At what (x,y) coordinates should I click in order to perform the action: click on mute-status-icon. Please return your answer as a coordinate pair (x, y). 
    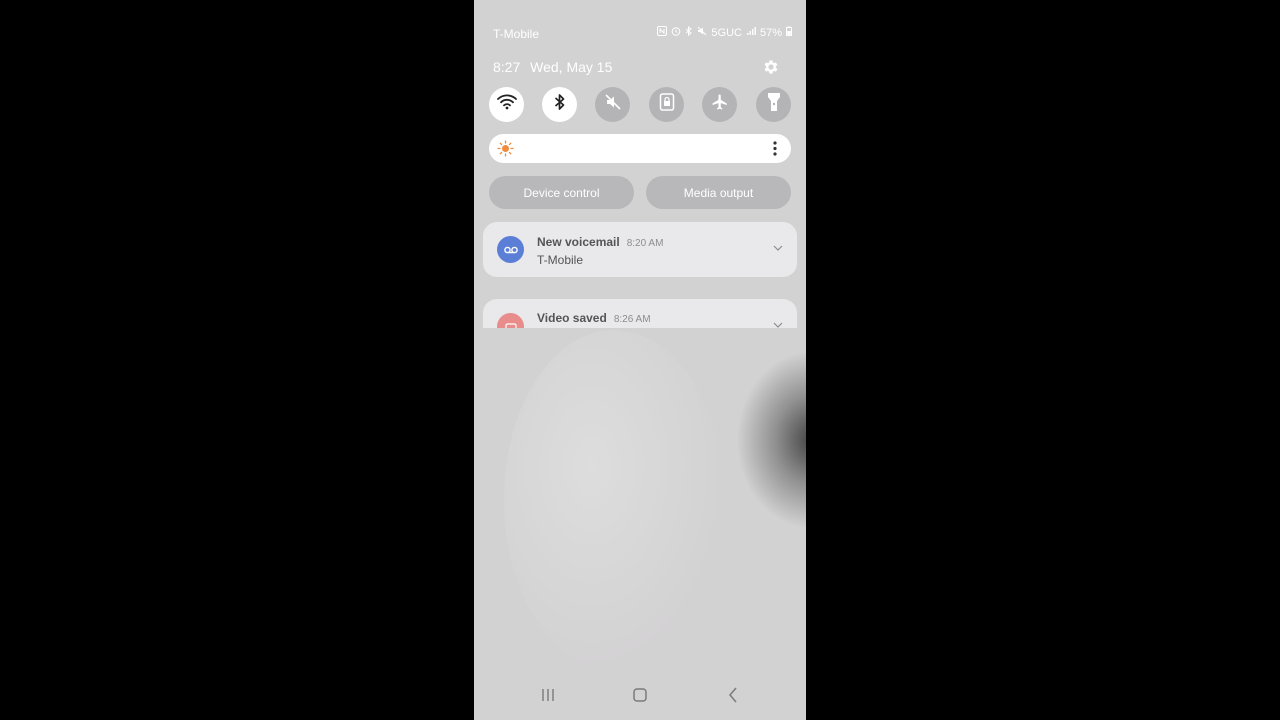
    Looking at the image, I should click on (702, 33).